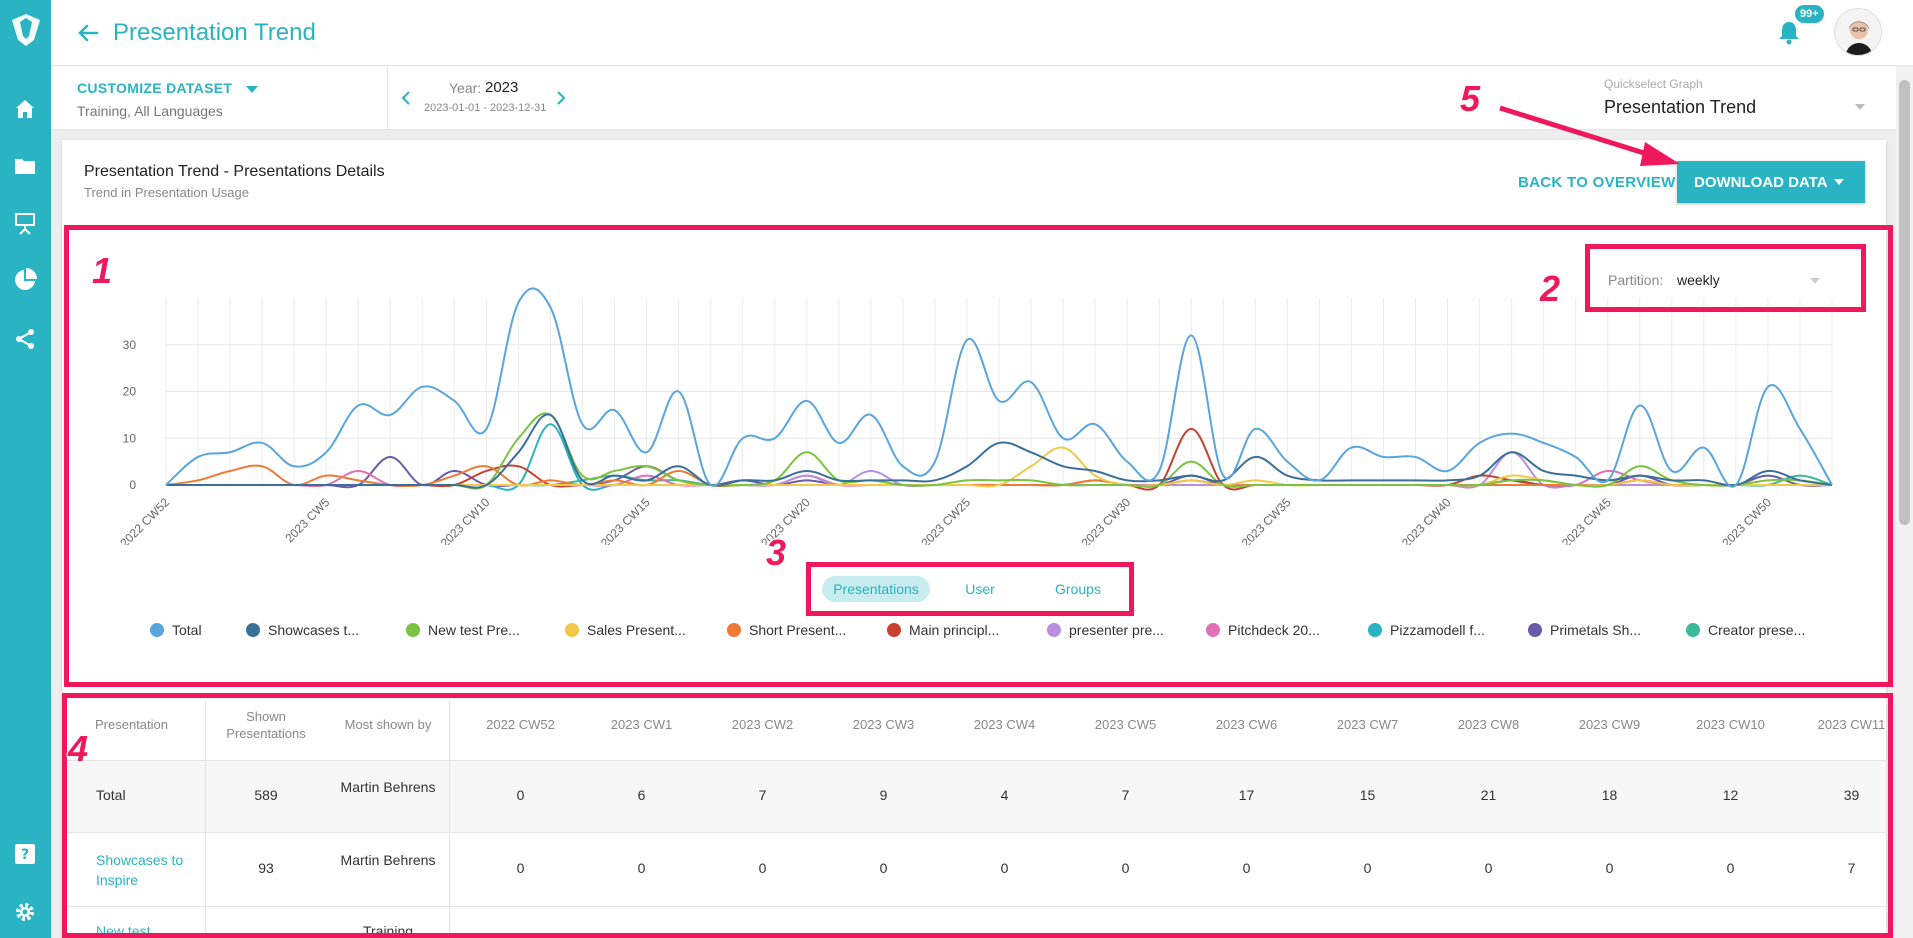  Describe the element at coordinates (25, 166) in the screenshot. I see `folder-icon` at that location.